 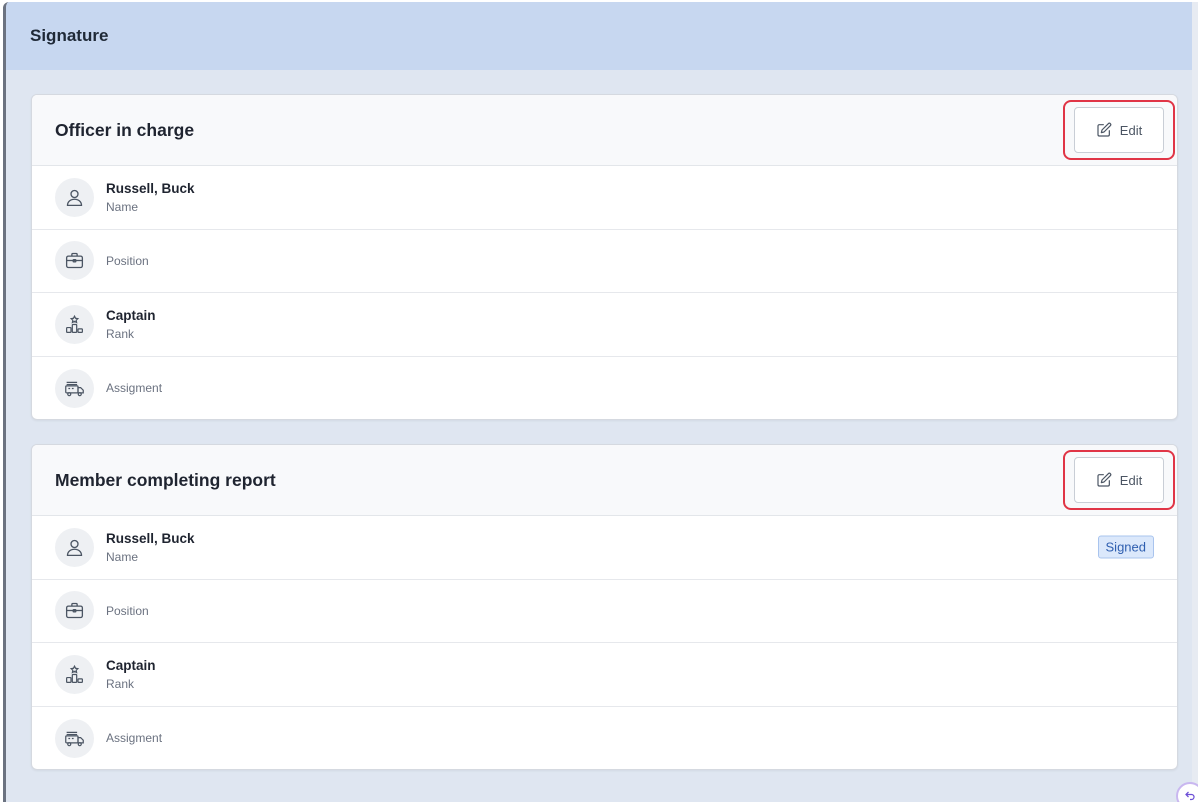 What do you see at coordinates (125, 129) in the screenshot?
I see `card-title: Officer in charge` at bounding box center [125, 129].